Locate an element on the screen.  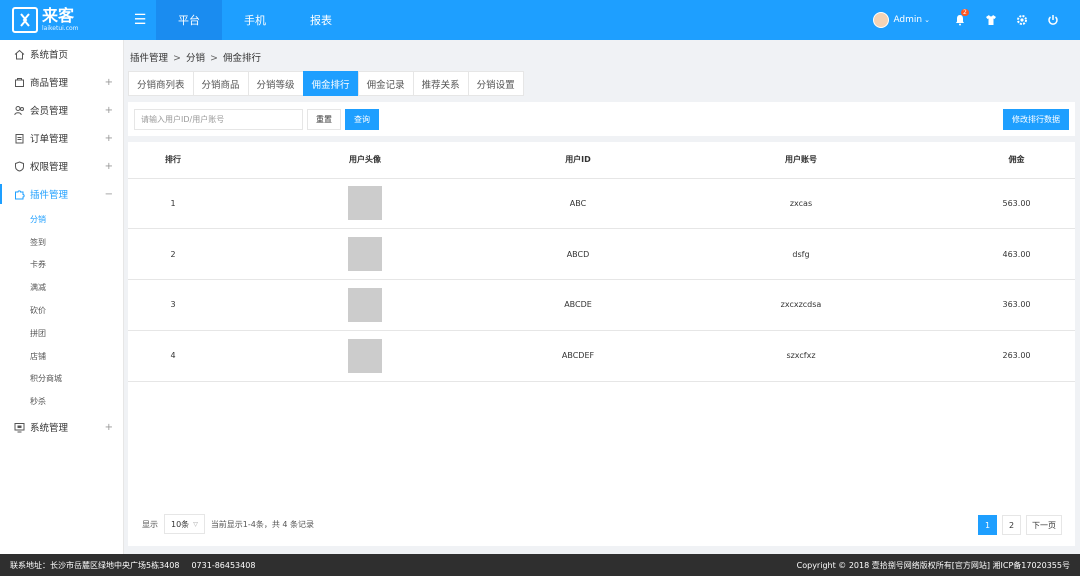
breadcrumb-distribution: 分销 is located at coordinates (195, 58).